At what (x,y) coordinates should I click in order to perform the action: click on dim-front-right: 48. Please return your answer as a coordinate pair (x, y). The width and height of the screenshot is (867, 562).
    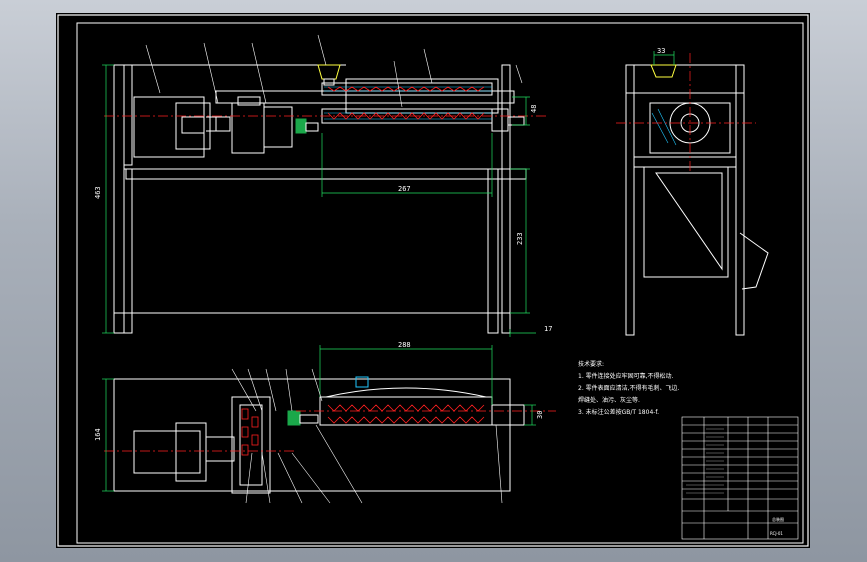
    Looking at the image, I should click on (534, 109).